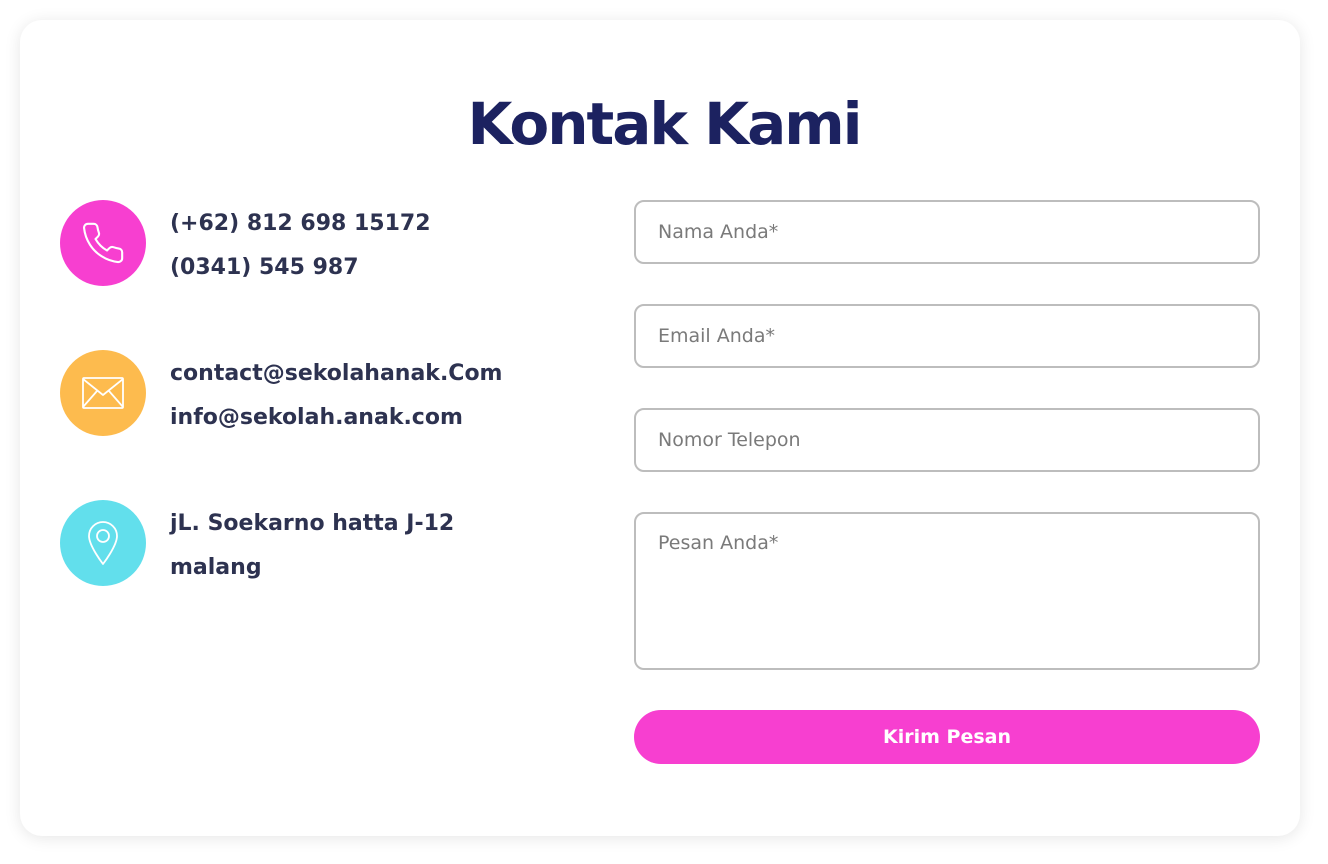  I want to click on address-info: jL. Soekarno hatta J-12 malang, so click(257, 545).